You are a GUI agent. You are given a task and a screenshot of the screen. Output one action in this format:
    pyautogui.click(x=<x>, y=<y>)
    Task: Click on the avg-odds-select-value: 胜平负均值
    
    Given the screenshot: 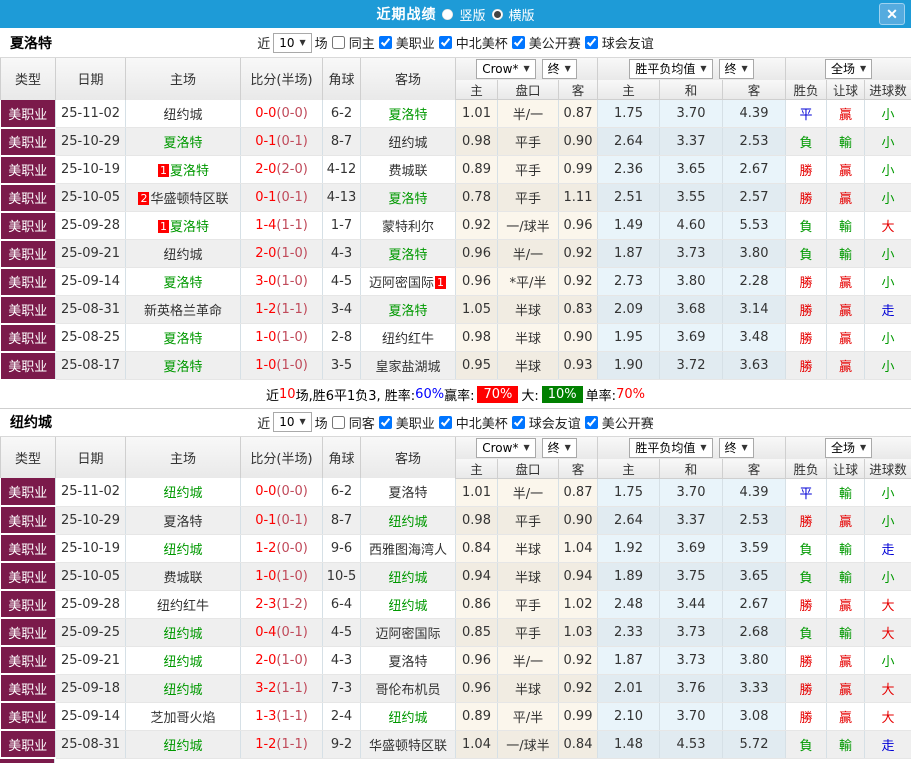 What is the action you would take?
    pyautogui.click(x=665, y=69)
    